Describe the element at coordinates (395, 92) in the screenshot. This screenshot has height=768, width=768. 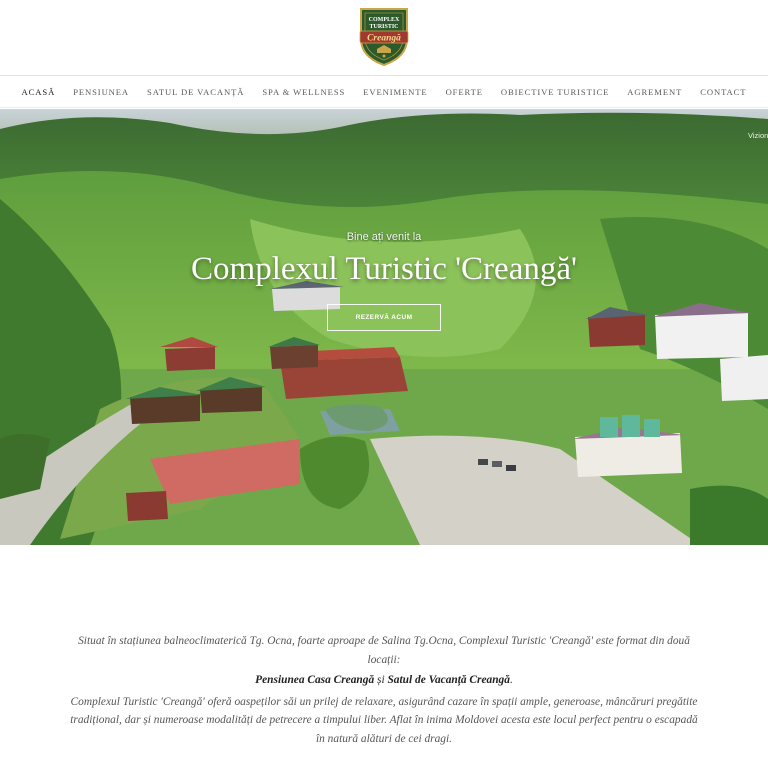
I see `nav-item-evenimente: EVENIMENTE` at that location.